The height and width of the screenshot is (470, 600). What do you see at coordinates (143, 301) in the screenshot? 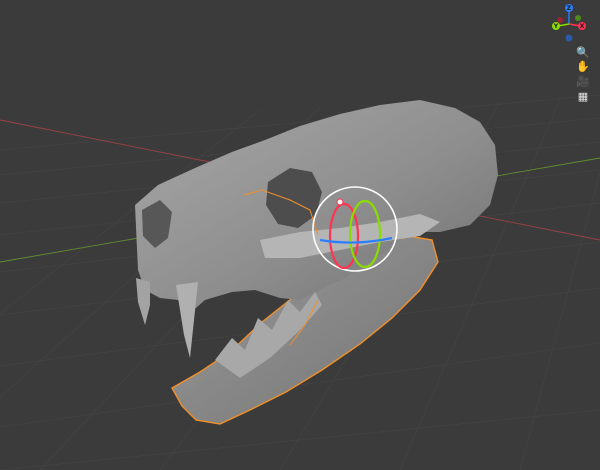
I see `upper-canine-left` at bounding box center [143, 301].